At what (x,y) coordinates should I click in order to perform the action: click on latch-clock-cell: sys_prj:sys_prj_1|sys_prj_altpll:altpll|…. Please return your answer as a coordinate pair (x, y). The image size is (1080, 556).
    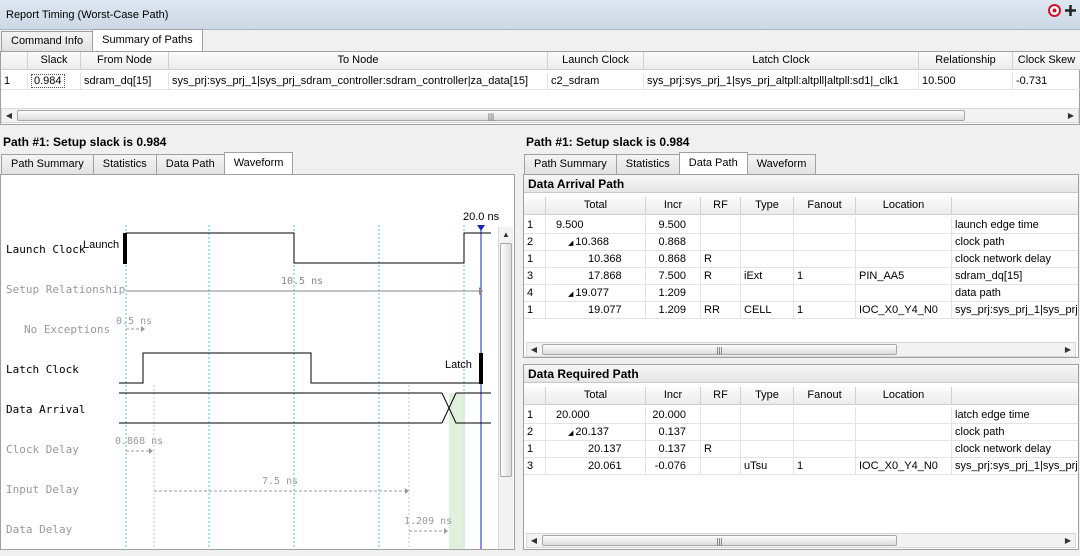
    Looking at the image, I should click on (781, 81).